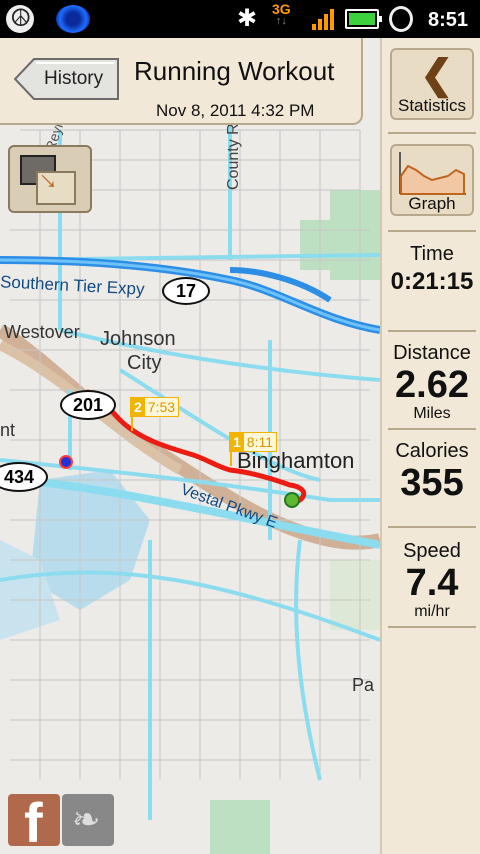 The image size is (480, 854). Describe the element at coordinates (432, 353) in the screenshot. I see `distance-label: Distance` at that location.